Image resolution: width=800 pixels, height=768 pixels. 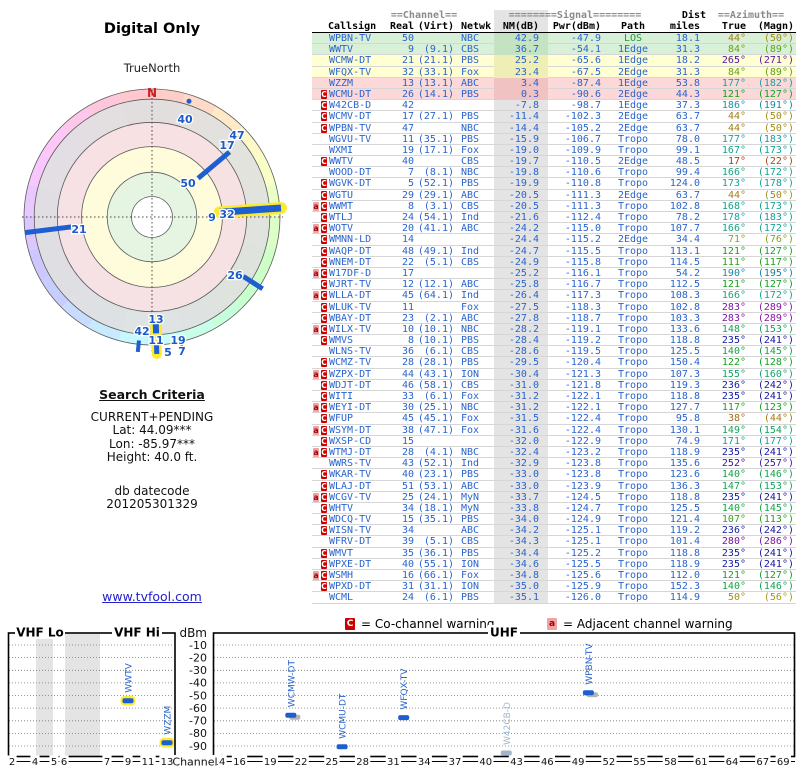 What do you see at coordinates (684, 206) in the screenshot?
I see `distance-cell: 102.8` at bounding box center [684, 206].